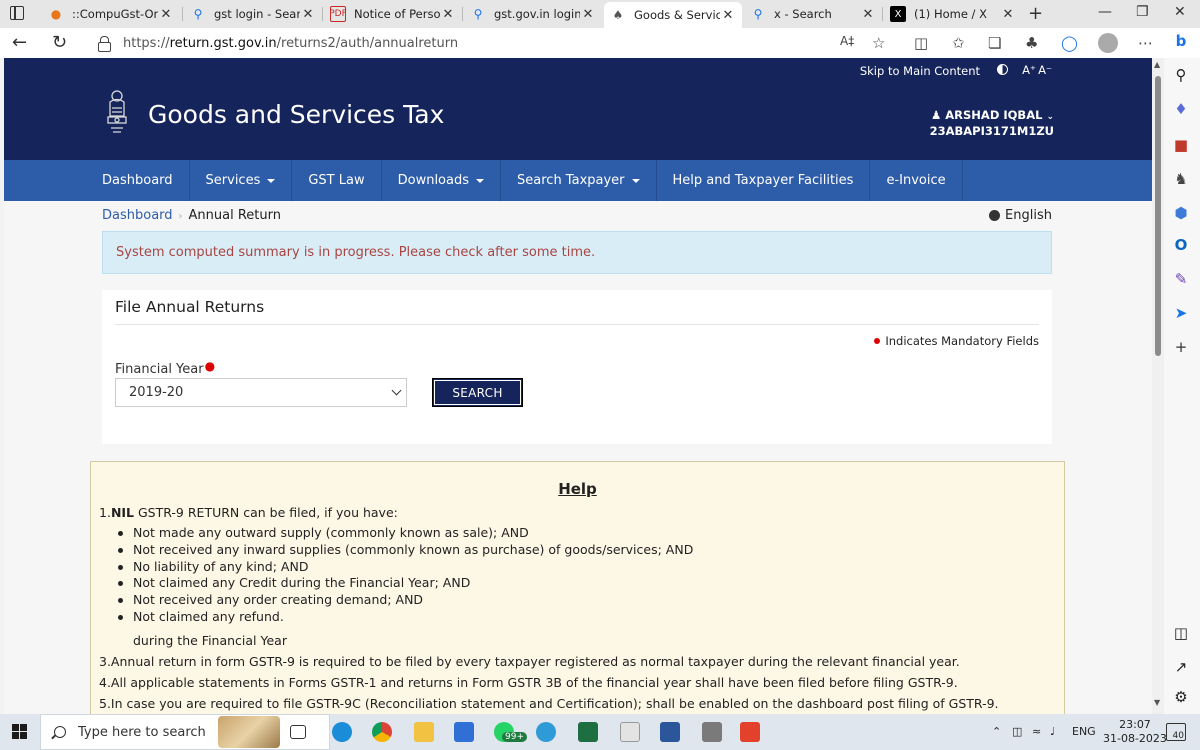 The height and width of the screenshot is (750, 1200). Describe the element at coordinates (546, 732) in the screenshot. I see `weather-cloud-icon` at that location.